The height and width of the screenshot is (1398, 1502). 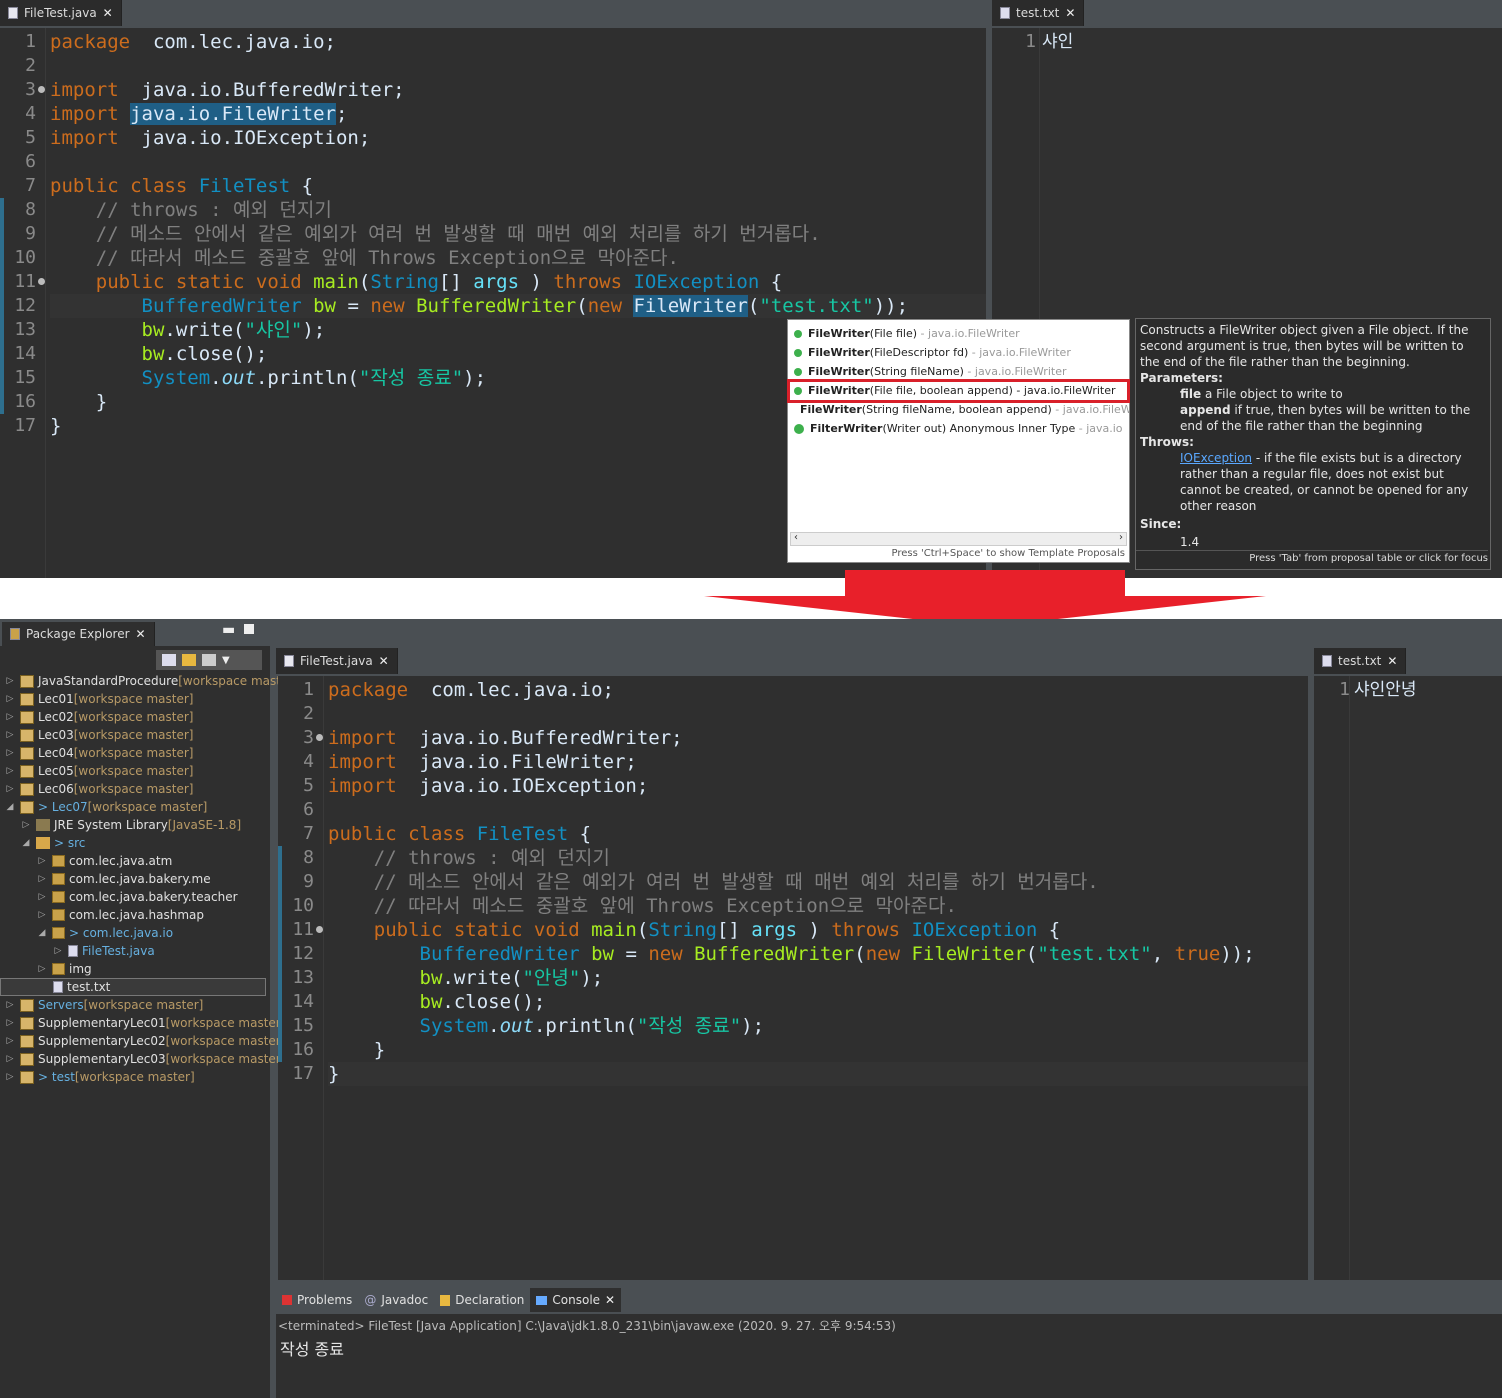 What do you see at coordinates (104, 807) in the screenshot?
I see `tree-item: ◢ > Lec07 [workspace master]` at bounding box center [104, 807].